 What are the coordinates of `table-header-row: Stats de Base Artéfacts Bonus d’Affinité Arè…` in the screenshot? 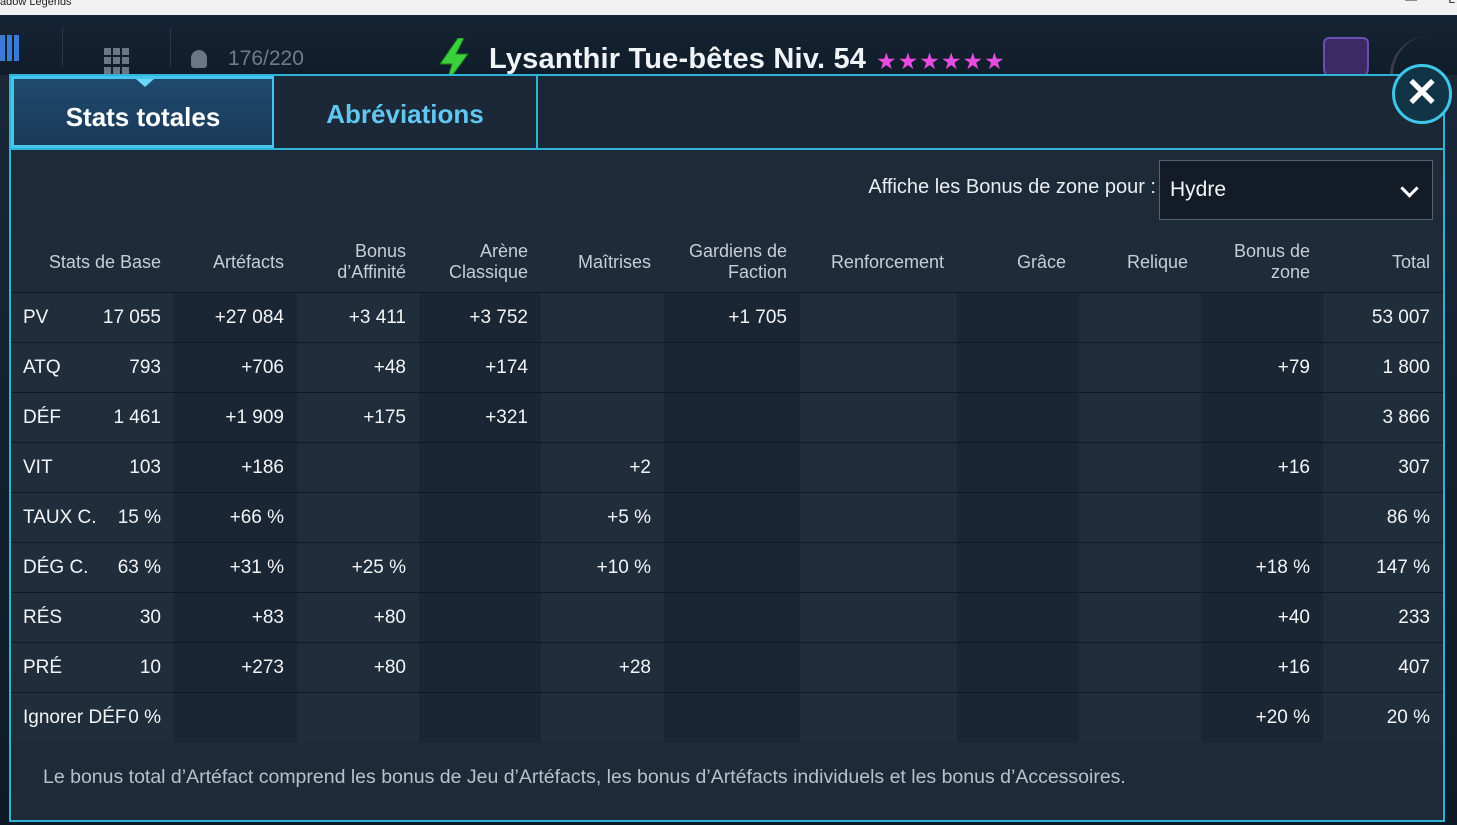 It's located at (727, 262).